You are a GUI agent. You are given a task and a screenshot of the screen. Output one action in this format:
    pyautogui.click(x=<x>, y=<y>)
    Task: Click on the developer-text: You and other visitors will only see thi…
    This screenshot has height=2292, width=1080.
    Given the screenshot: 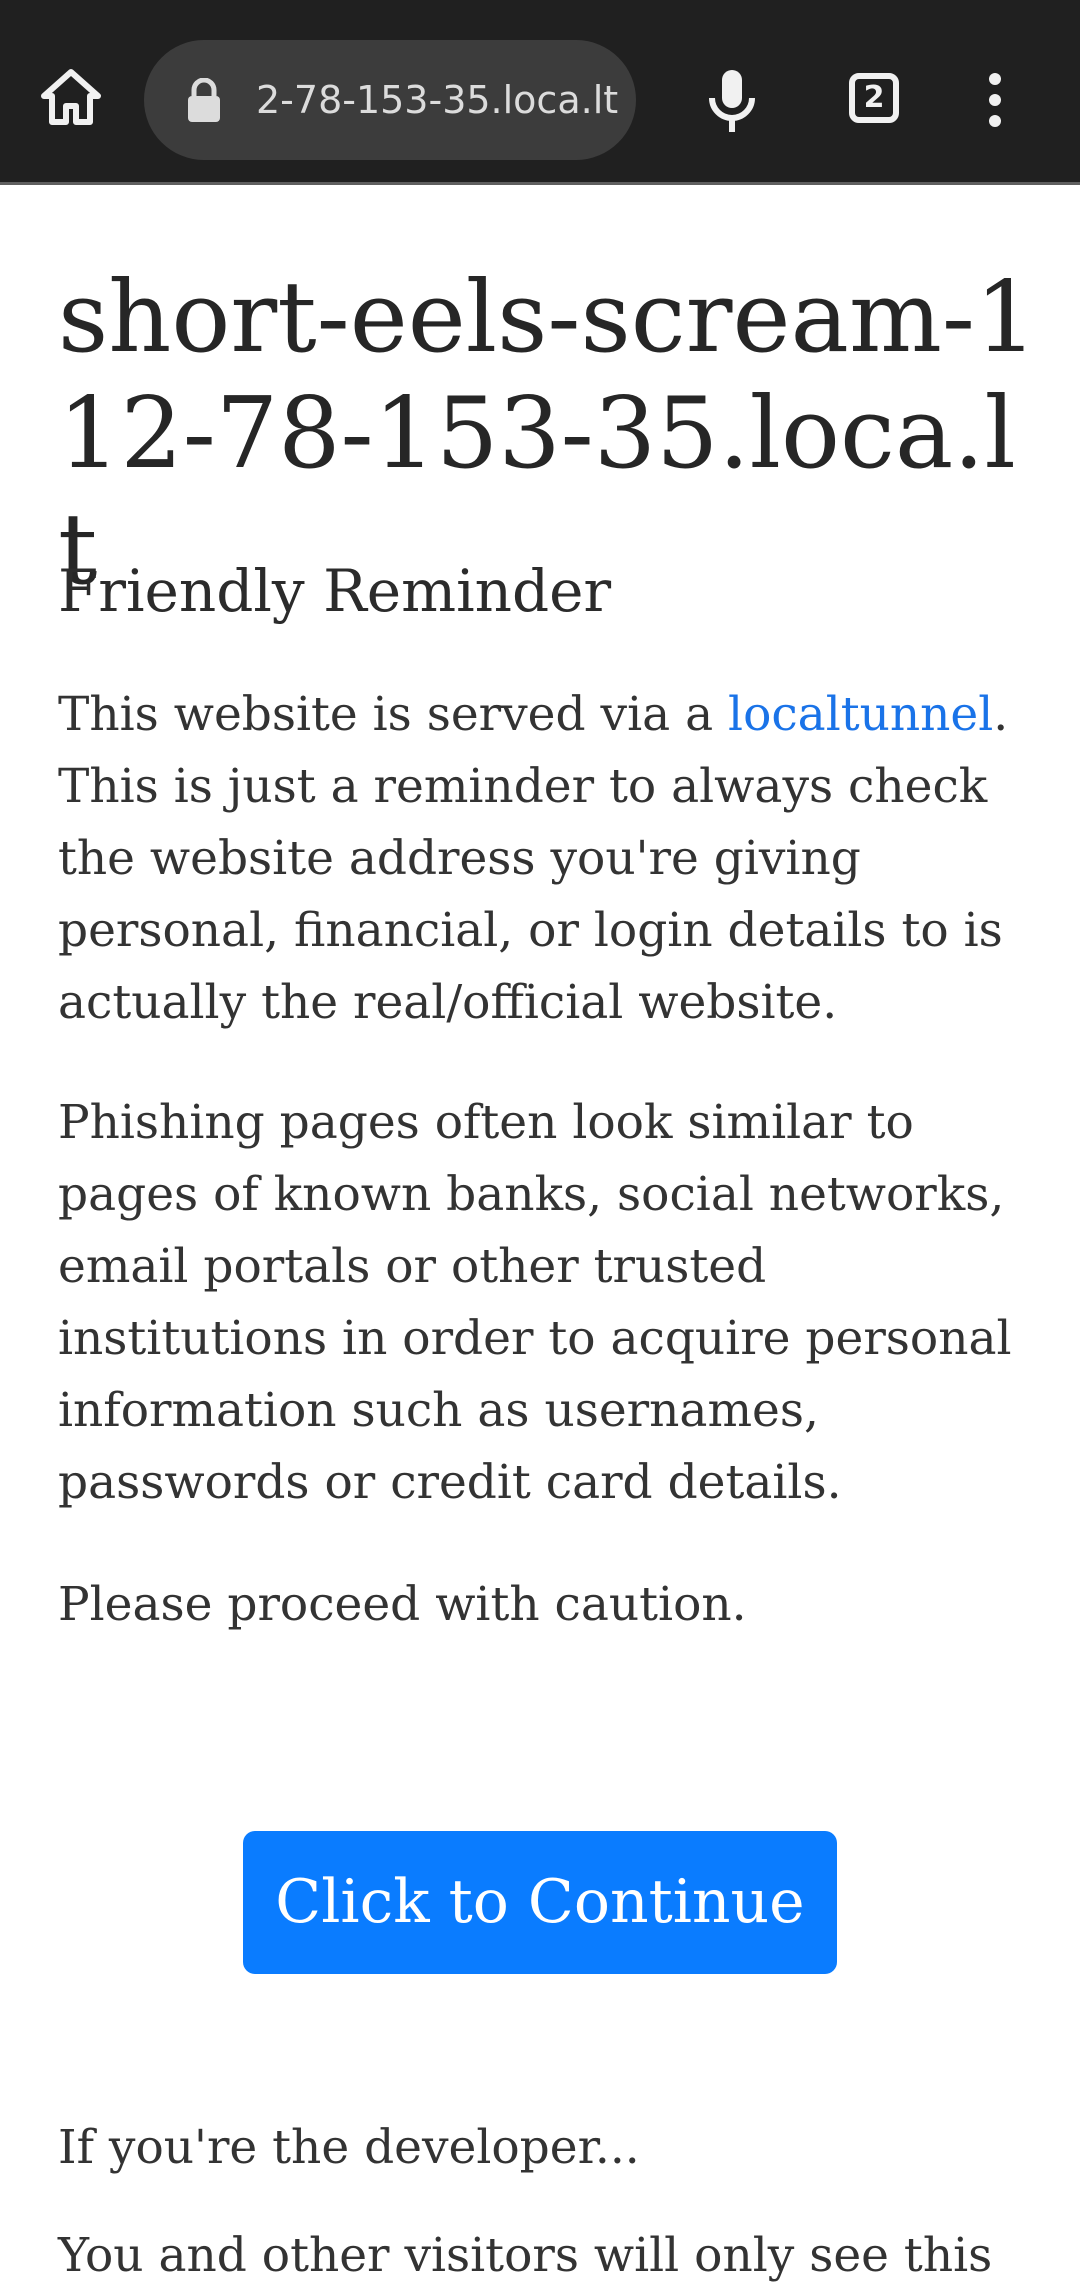 What is the action you would take?
    pyautogui.click(x=525, y=2255)
    